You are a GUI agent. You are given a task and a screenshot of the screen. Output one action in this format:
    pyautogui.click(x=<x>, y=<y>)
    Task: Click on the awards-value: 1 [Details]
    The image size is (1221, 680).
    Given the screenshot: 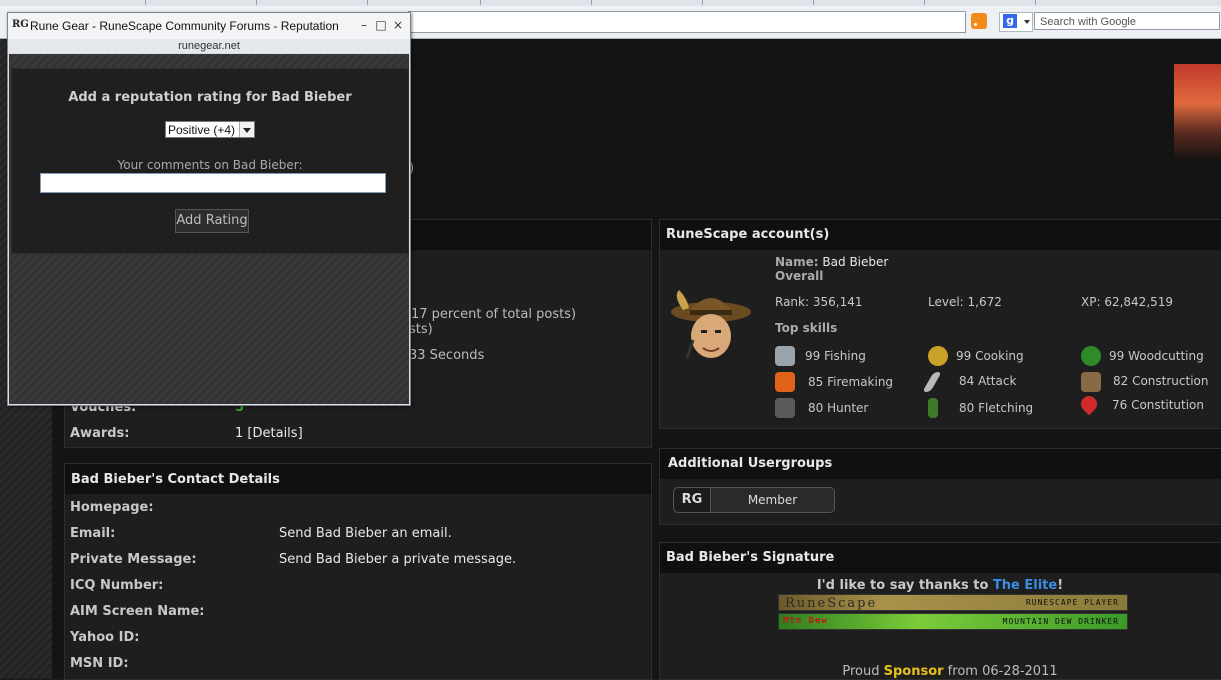 What is the action you would take?
    pyautogui.click(x=269, y=433)
    